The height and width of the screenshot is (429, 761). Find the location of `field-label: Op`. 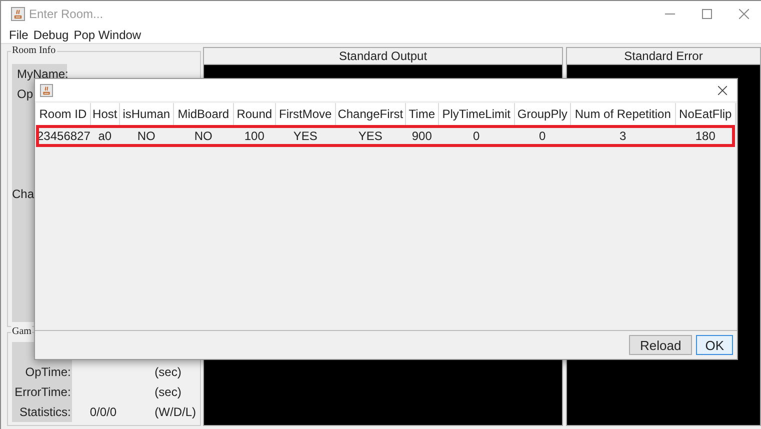

field-label: Op is located at coordinates (25, 94).